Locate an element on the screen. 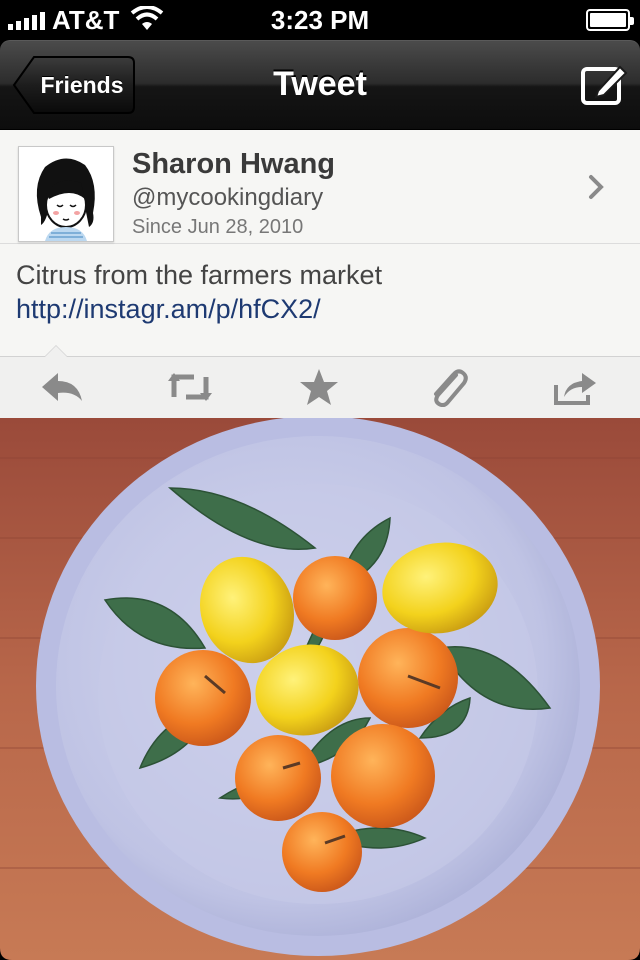 The image size is (640, 960). page-title: Tweet is located at coordinates (320, 84).